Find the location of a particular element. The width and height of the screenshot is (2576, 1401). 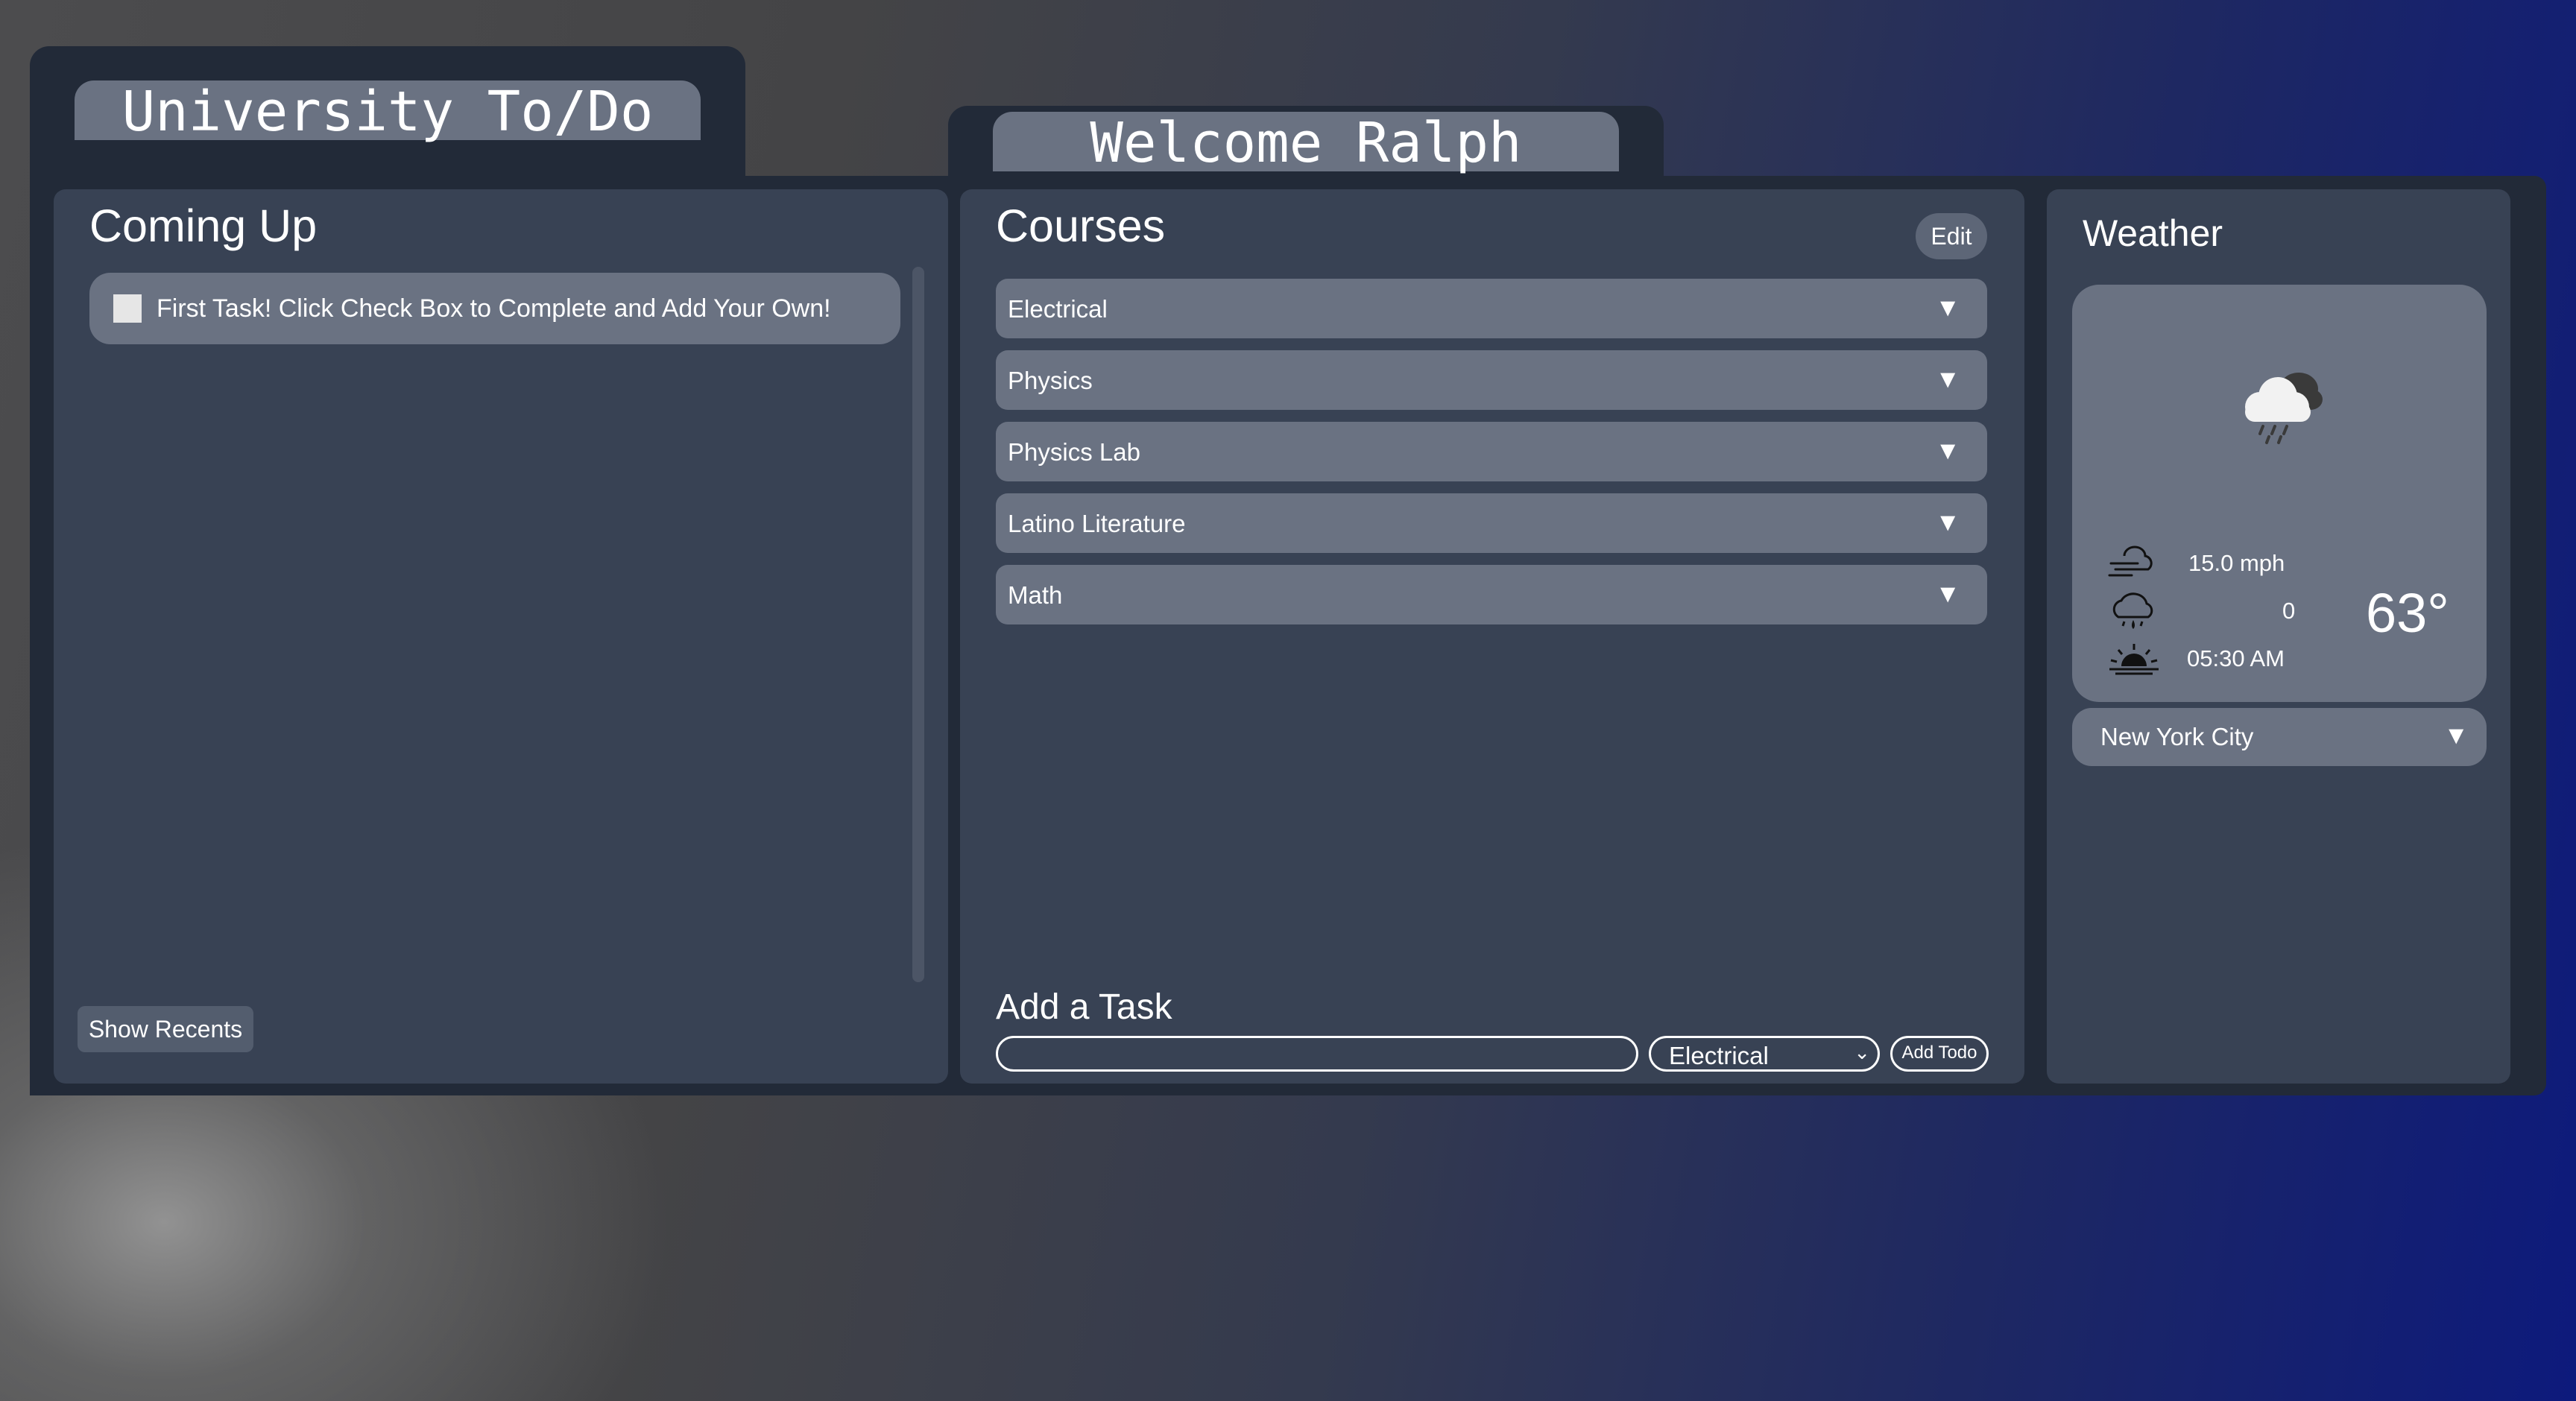

sunrise-time: 05:30 AM is located at coordinates (2236, 658).